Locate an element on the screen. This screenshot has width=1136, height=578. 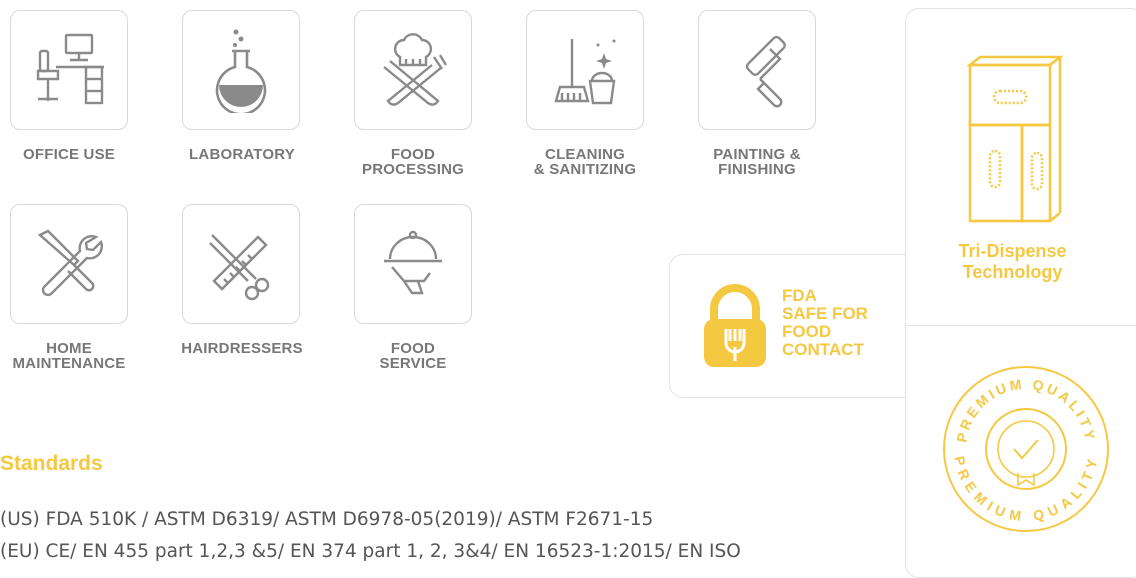
industry-tile-food-processing is located at coordinates (413, 70).